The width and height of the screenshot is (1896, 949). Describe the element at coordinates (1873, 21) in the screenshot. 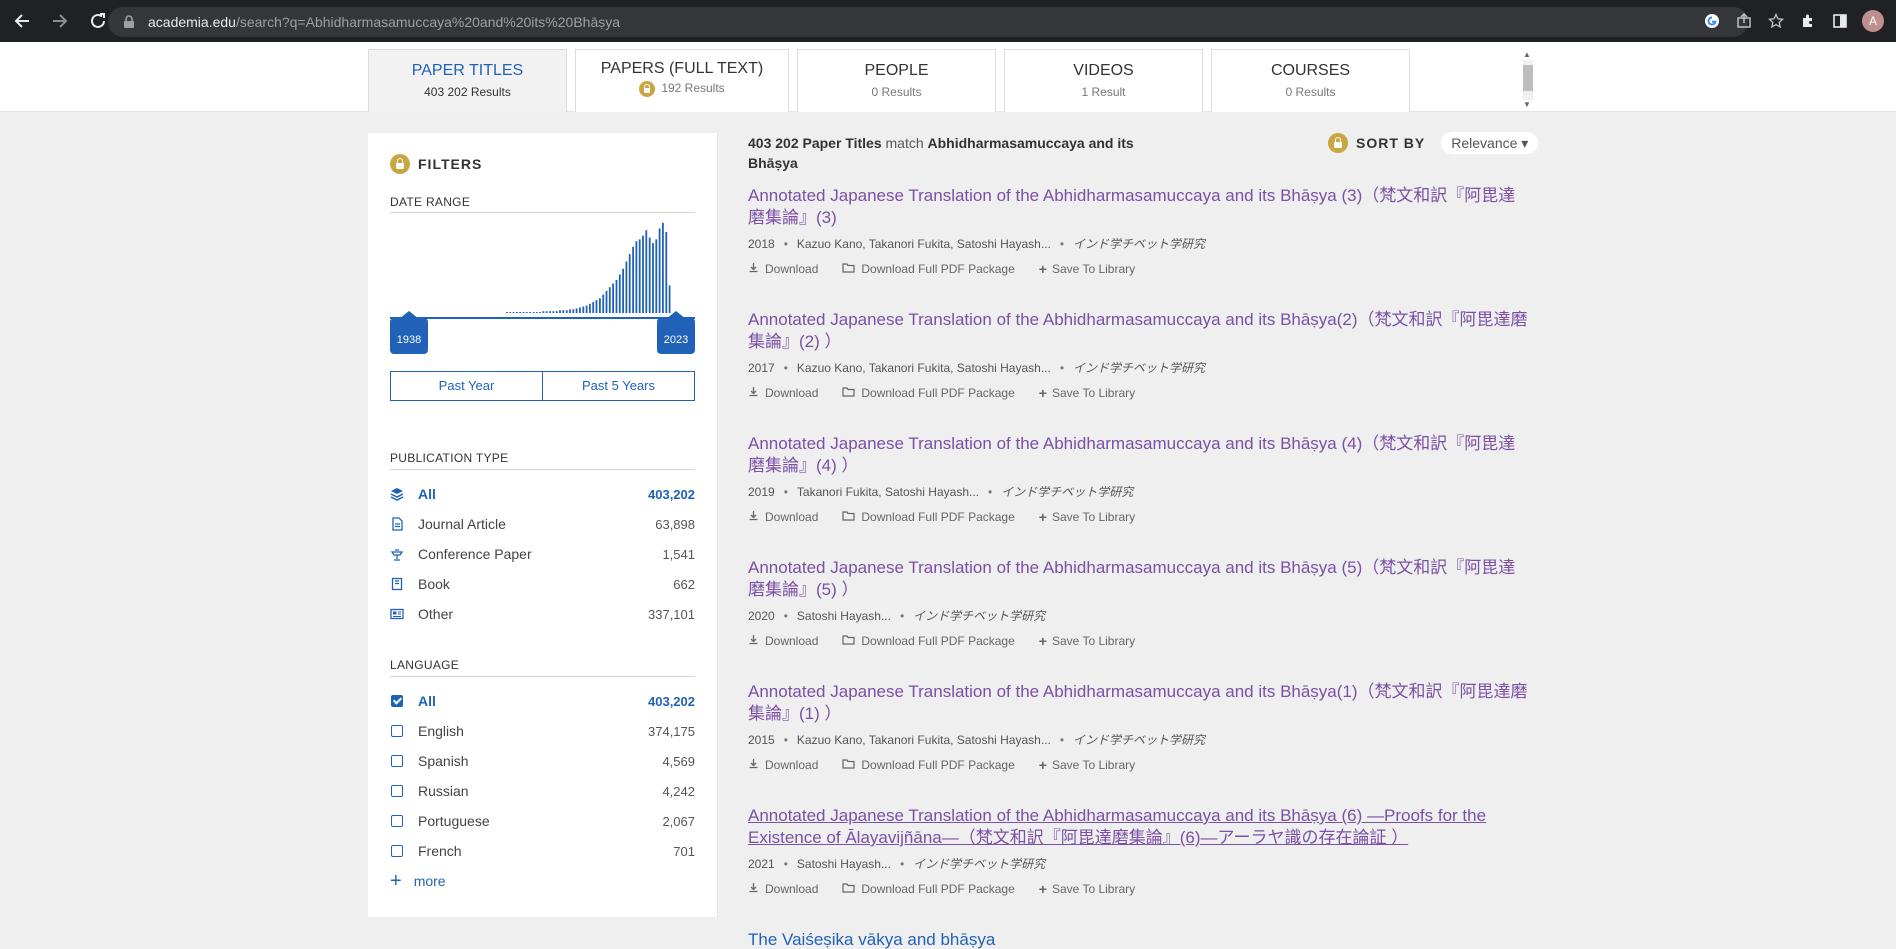

I see `profile-avatar: A` at that location.